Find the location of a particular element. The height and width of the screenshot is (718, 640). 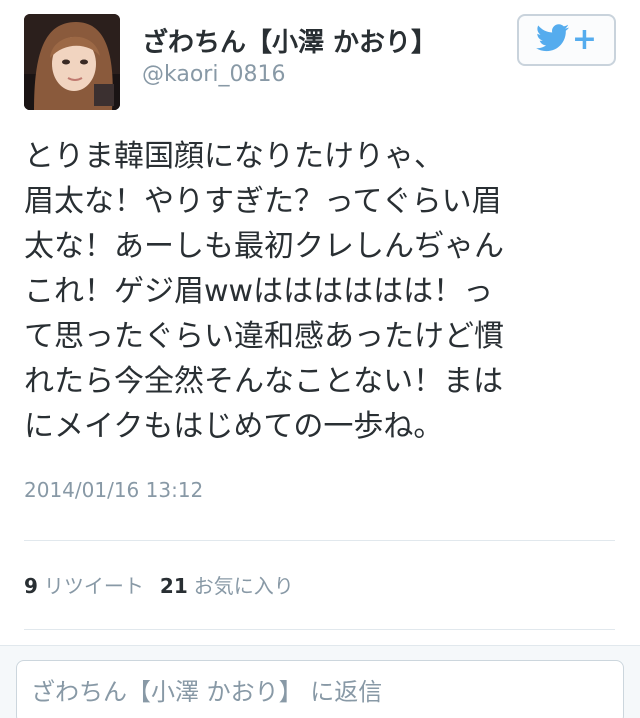

user-handle: @kaori_0816 is located at coordinates (213, 74).